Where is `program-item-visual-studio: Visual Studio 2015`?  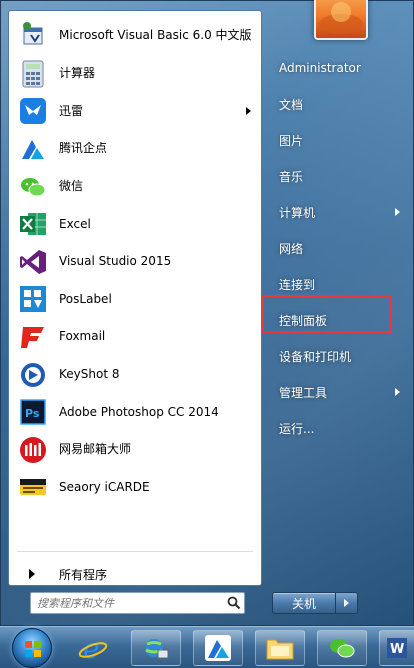
program-item-visual-studio: Visual Studio 2015 is located at coordinates (135, 262).